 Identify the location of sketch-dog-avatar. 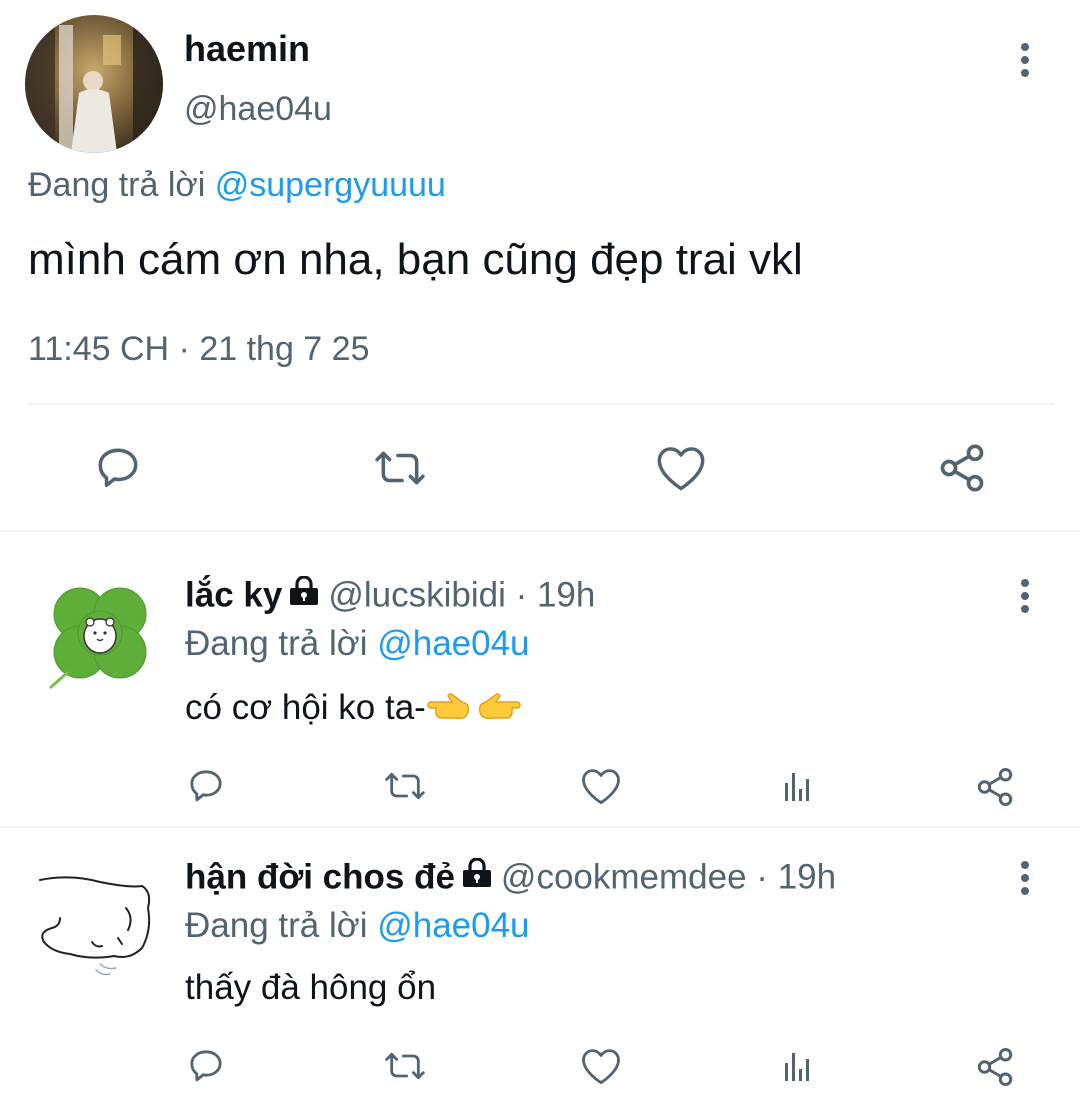
(95, 926).